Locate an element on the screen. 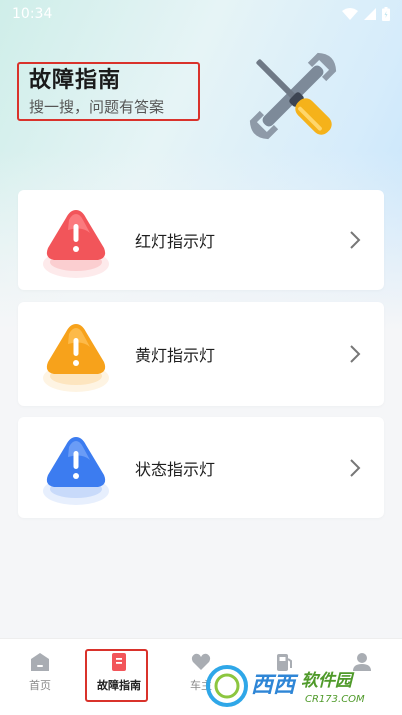 This screenshot has height=715, width=402. card-yellow-indicator: 黄灯指示灯 is located at coordinates (201, 354).